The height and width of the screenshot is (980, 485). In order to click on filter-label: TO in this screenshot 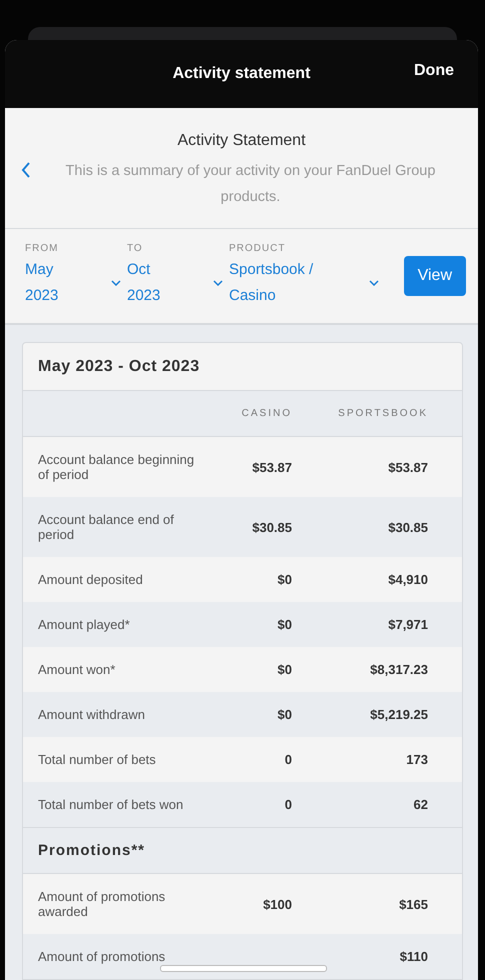, I will do `click(135, 248)`.